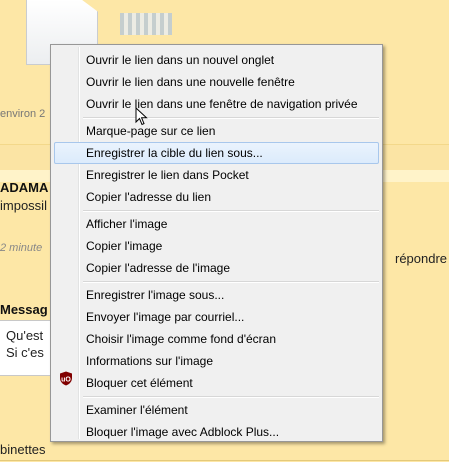 This screenshot has height=462, width=449. Describe the element at coordinates (141, 116) in the screenshot. I see `mouse-cursor-icon` at that location.